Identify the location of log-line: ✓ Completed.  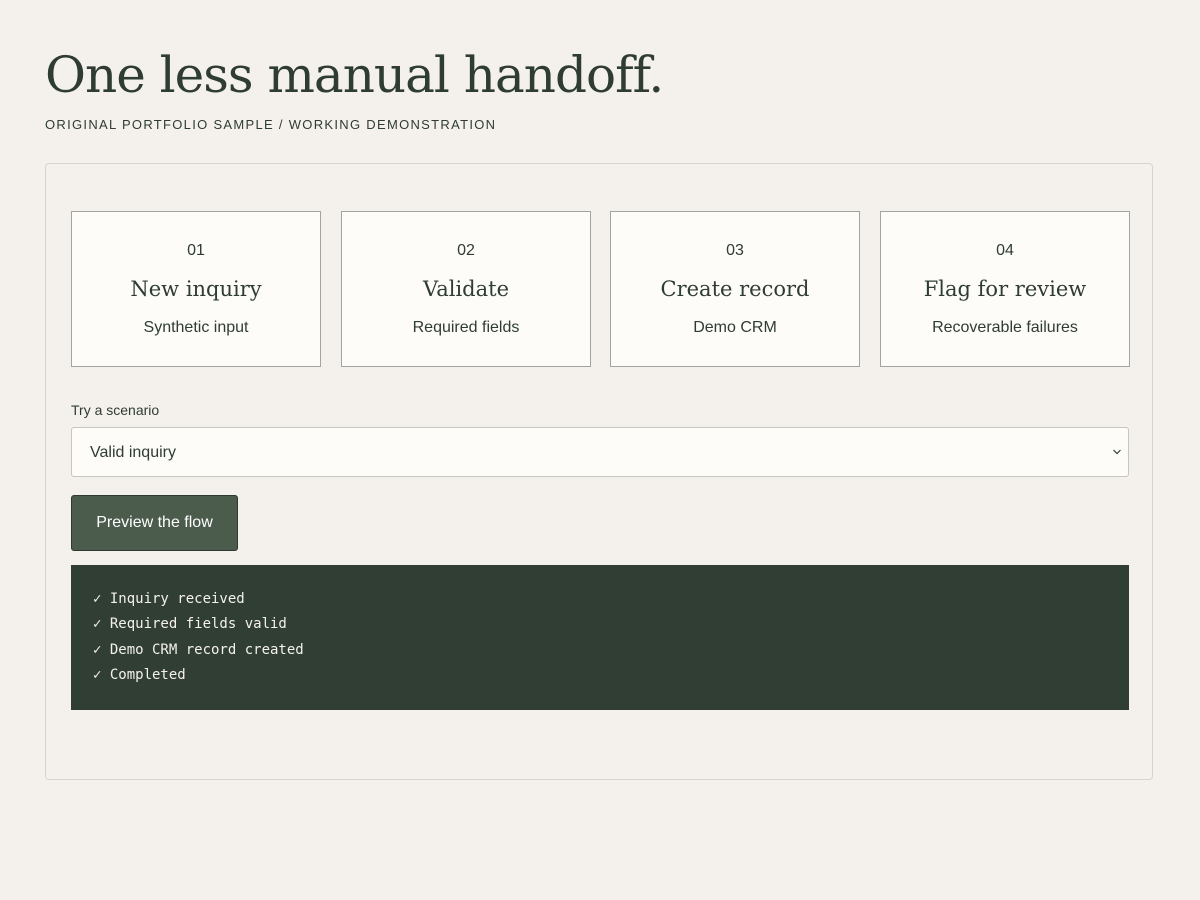
(139, 674).